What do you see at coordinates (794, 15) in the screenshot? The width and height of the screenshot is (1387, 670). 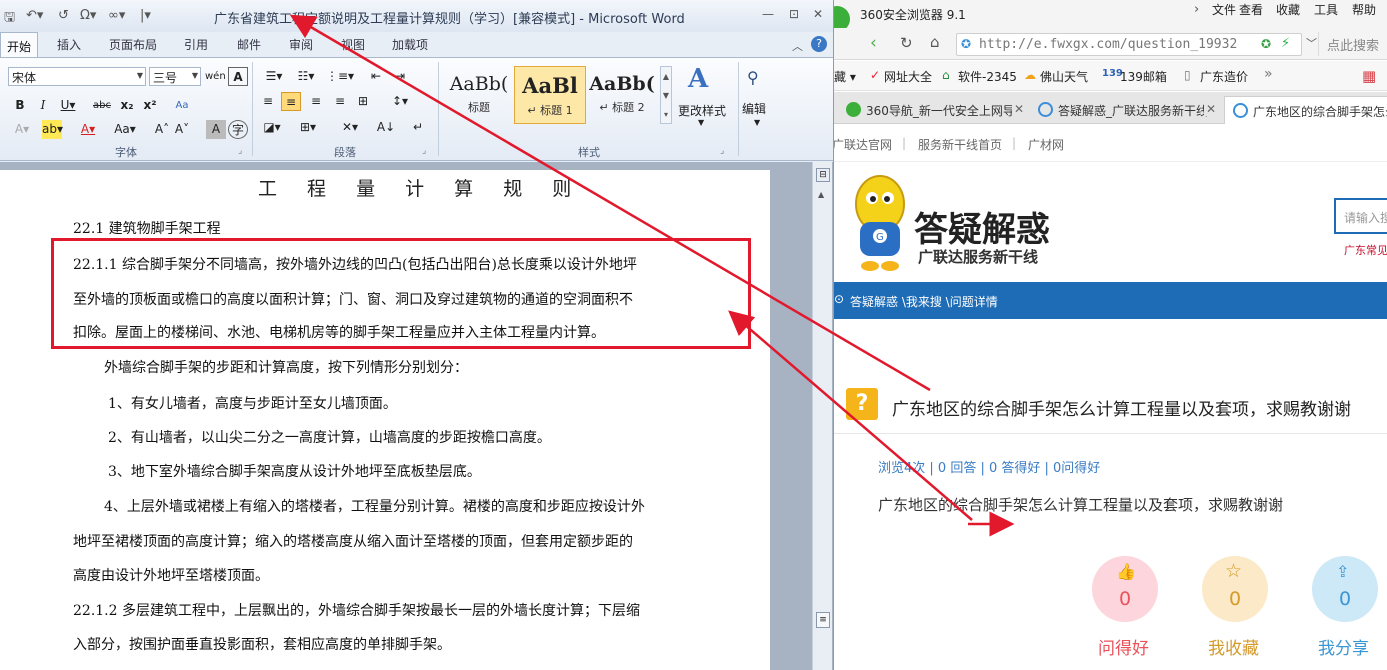 I see `maximize-button: ⊡` at bounding box center [794, 15].